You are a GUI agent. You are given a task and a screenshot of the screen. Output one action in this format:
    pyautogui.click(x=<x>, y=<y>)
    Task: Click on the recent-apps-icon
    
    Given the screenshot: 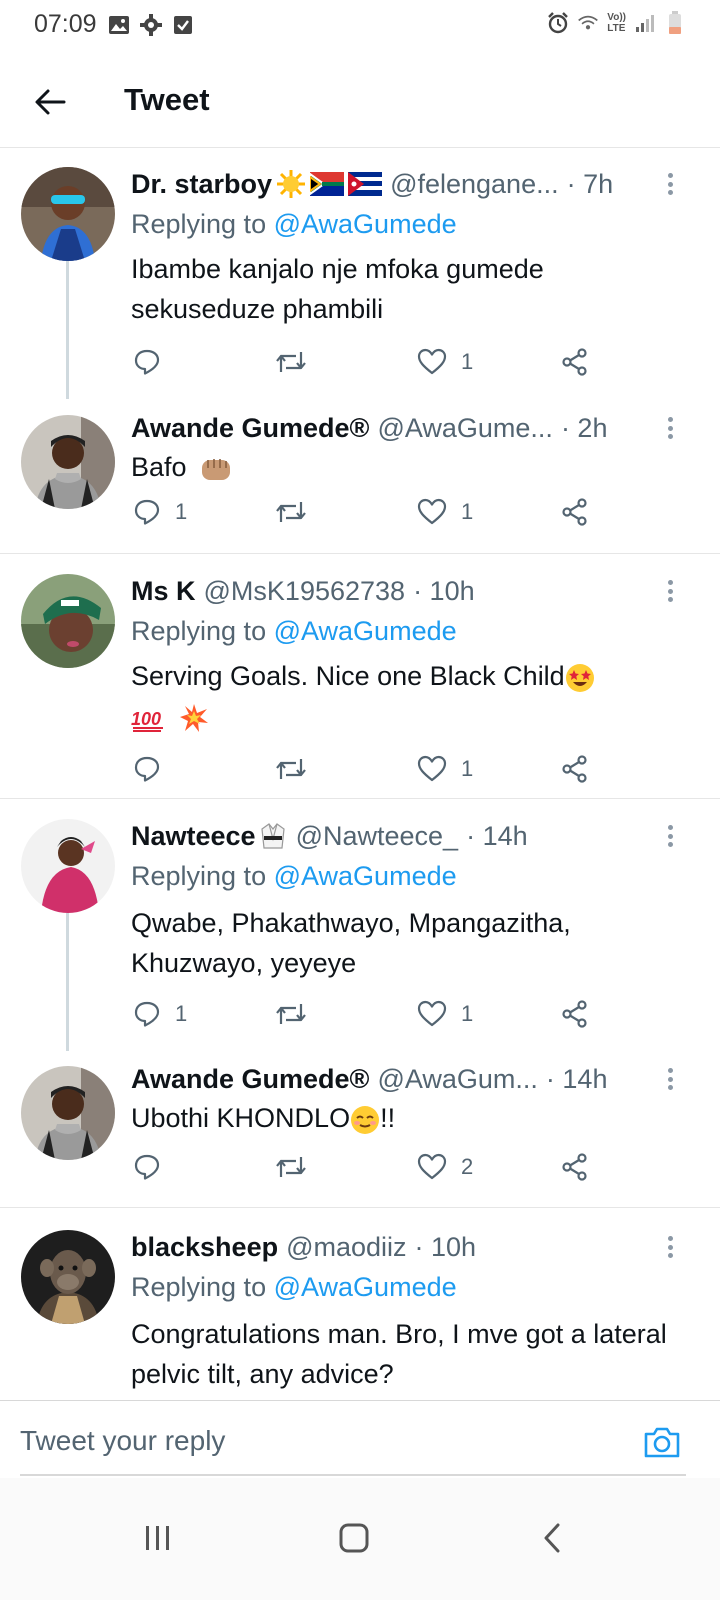 What is the action you would take?
    pyautogui.click(x=157, y=1538)
    